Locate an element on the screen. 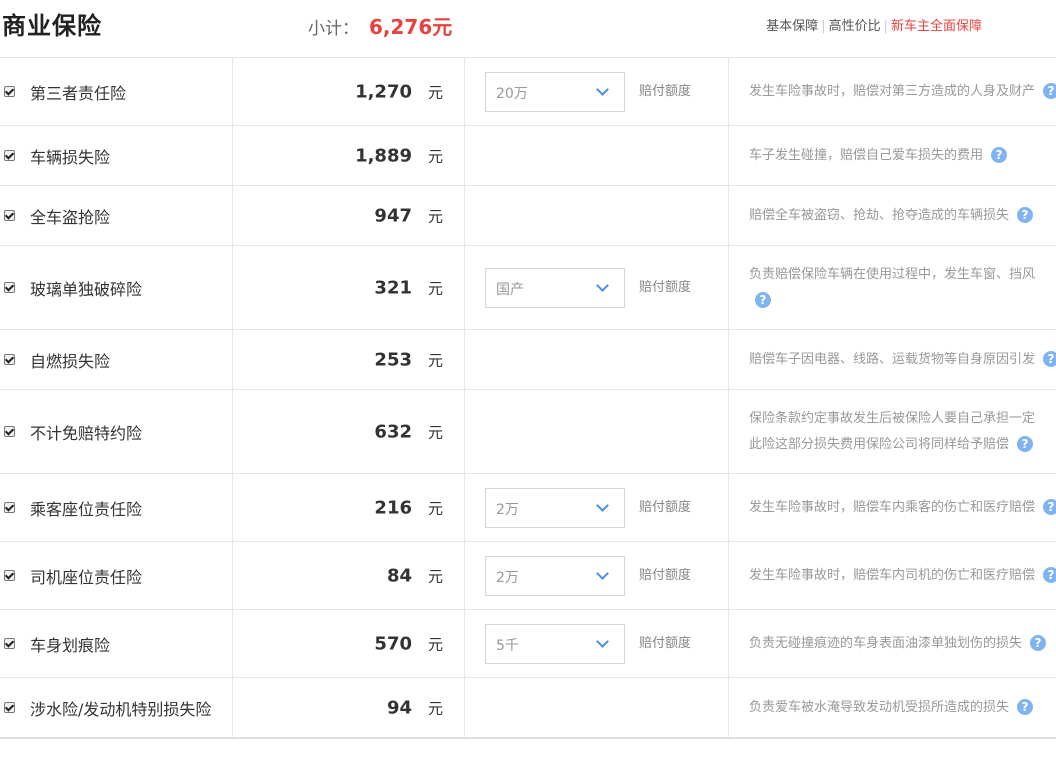 Image resolution: width=1056 pixels, height=757 pixels. insurance-description: 车子发生碰撞，赔偿自己爱车损失的费用? is located at coordinates (902, 156).